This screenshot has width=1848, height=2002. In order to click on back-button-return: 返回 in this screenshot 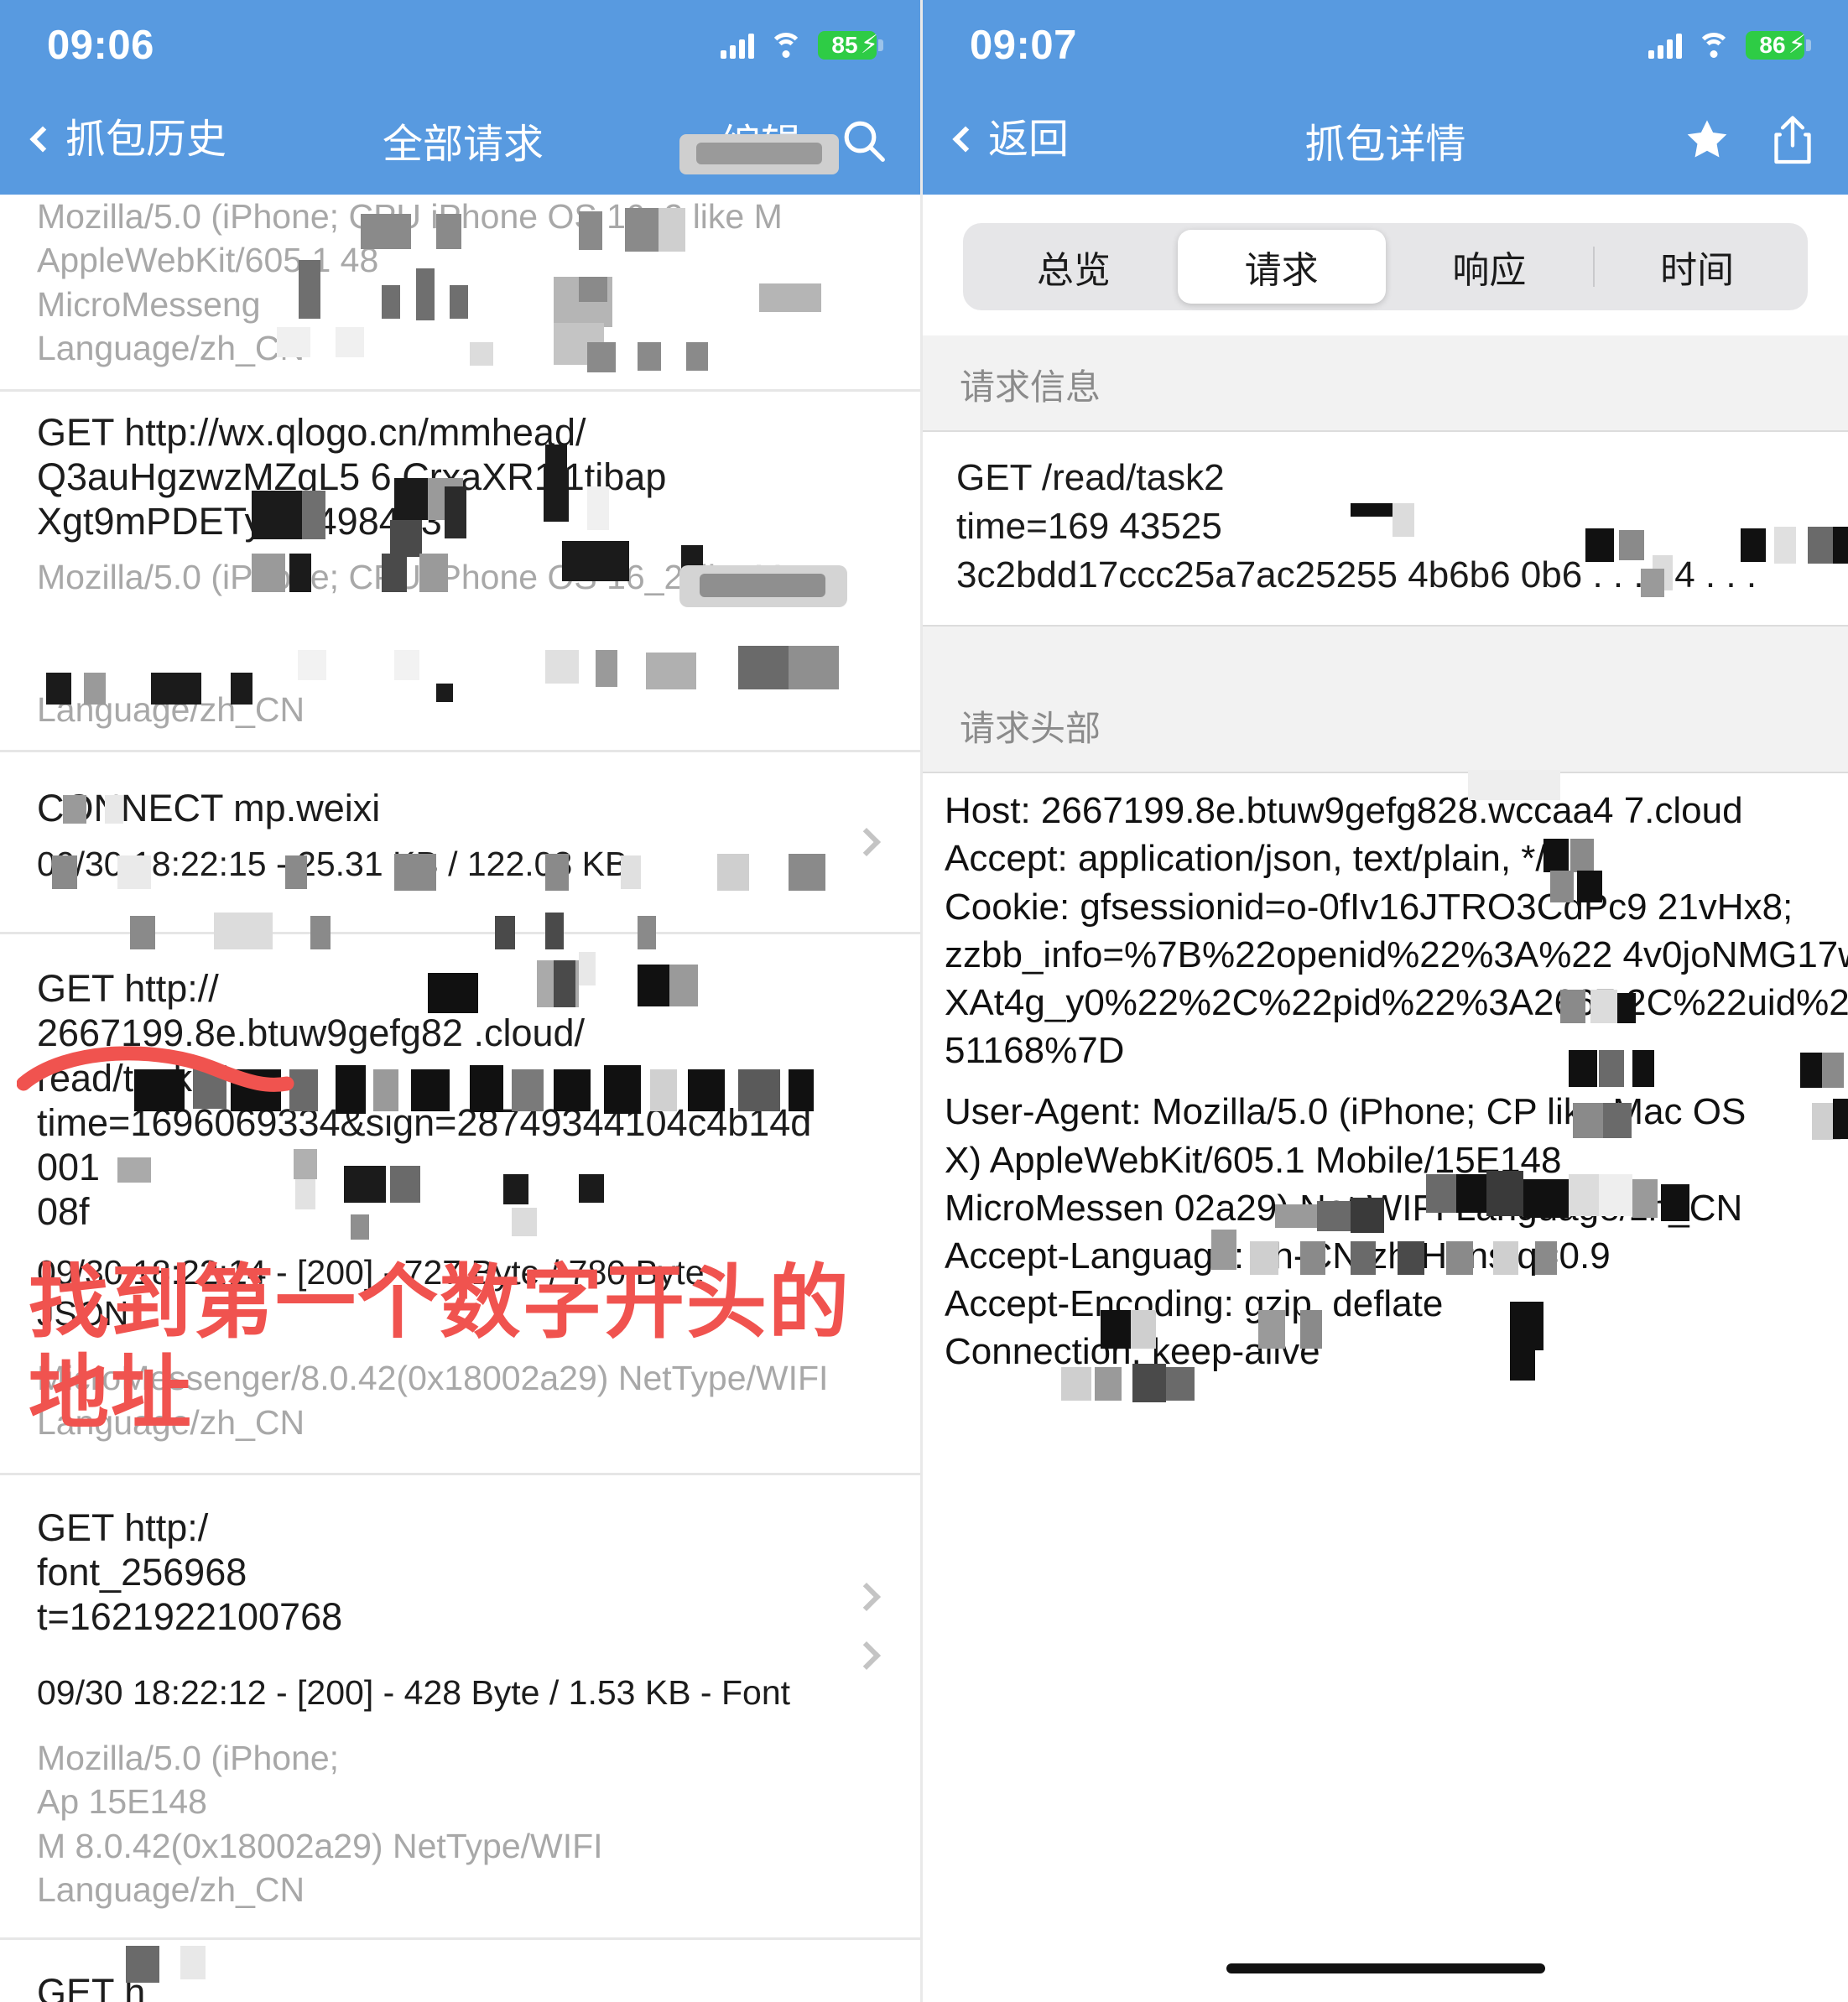, I will do `click(1011, 139)`.